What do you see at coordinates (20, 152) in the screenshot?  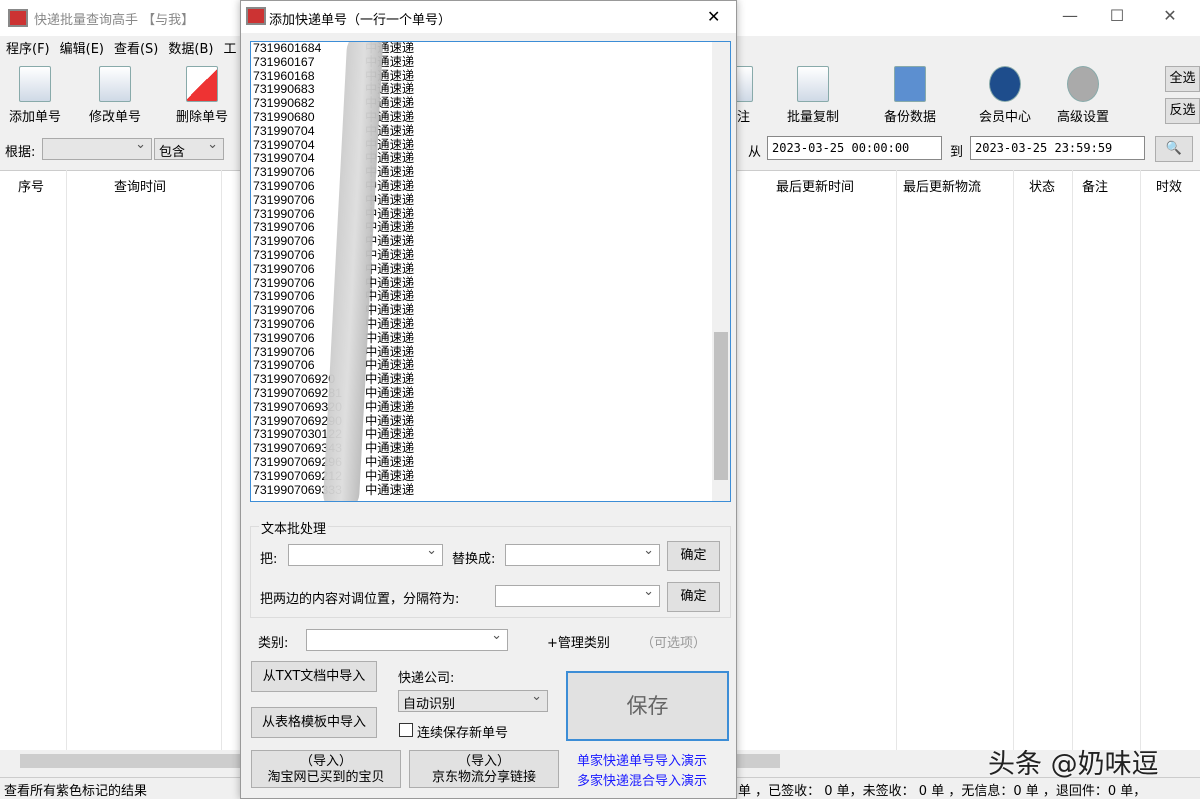 I see `filter-label: 根据:` at bounding box center [20, 152].